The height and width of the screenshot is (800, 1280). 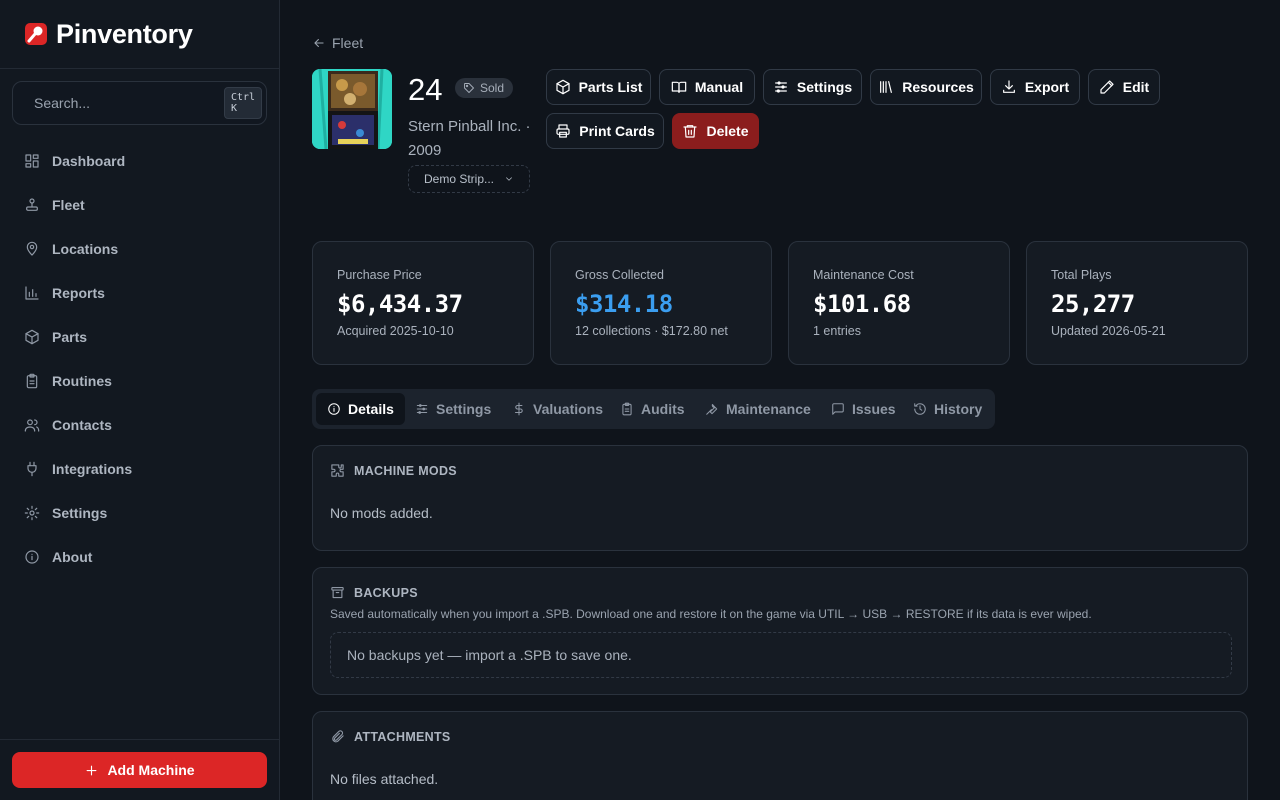 I want to click on tab-settings: Settings, so click(x=453, y=409).